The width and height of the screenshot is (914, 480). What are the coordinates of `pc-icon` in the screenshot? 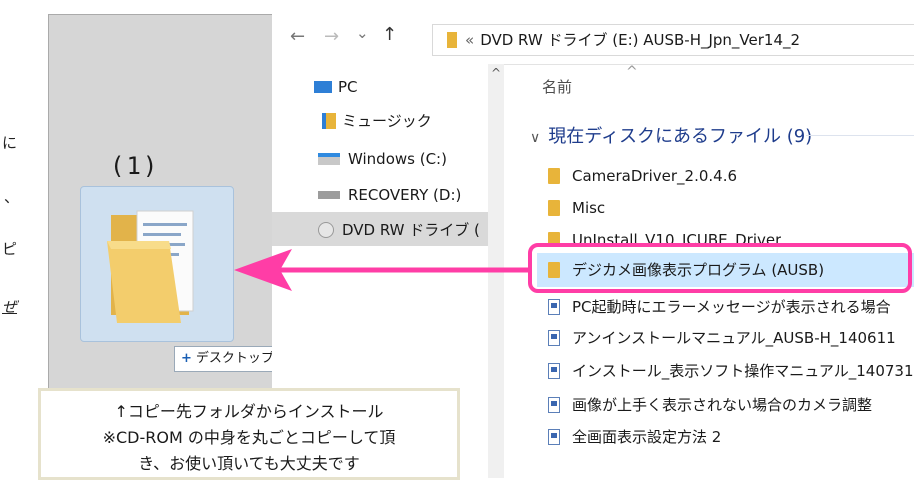 It's located at (323, 87).